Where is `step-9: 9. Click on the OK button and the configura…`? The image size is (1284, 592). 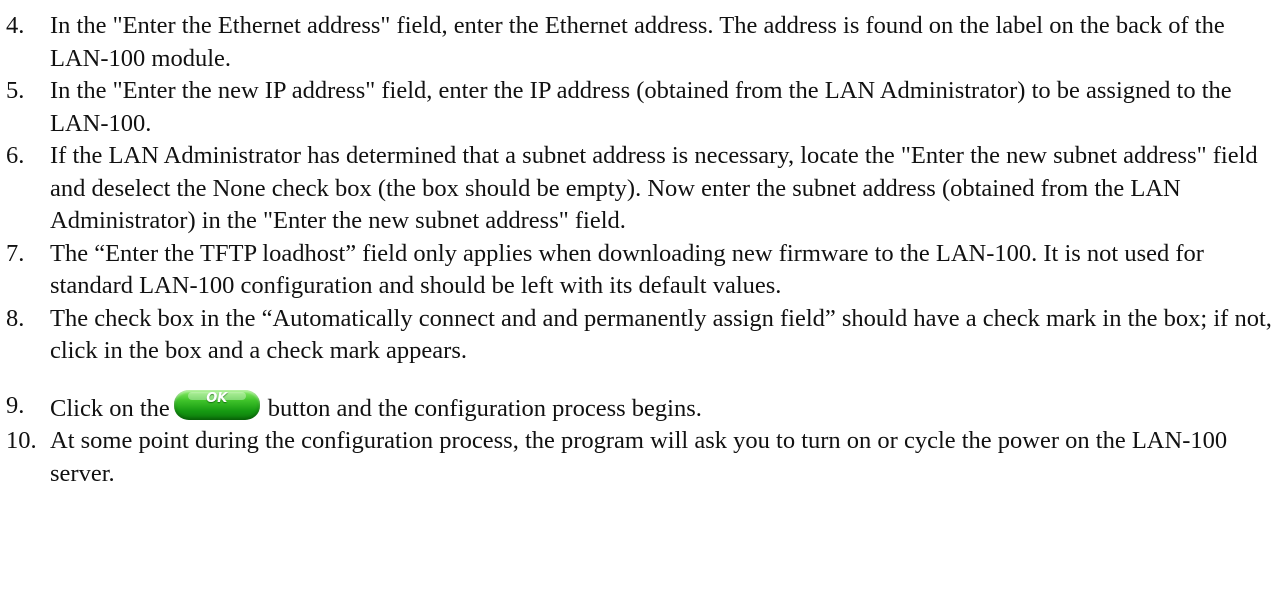
step-9: 9. Click on the OK button and the configura… is located at coordinates (641, 407).